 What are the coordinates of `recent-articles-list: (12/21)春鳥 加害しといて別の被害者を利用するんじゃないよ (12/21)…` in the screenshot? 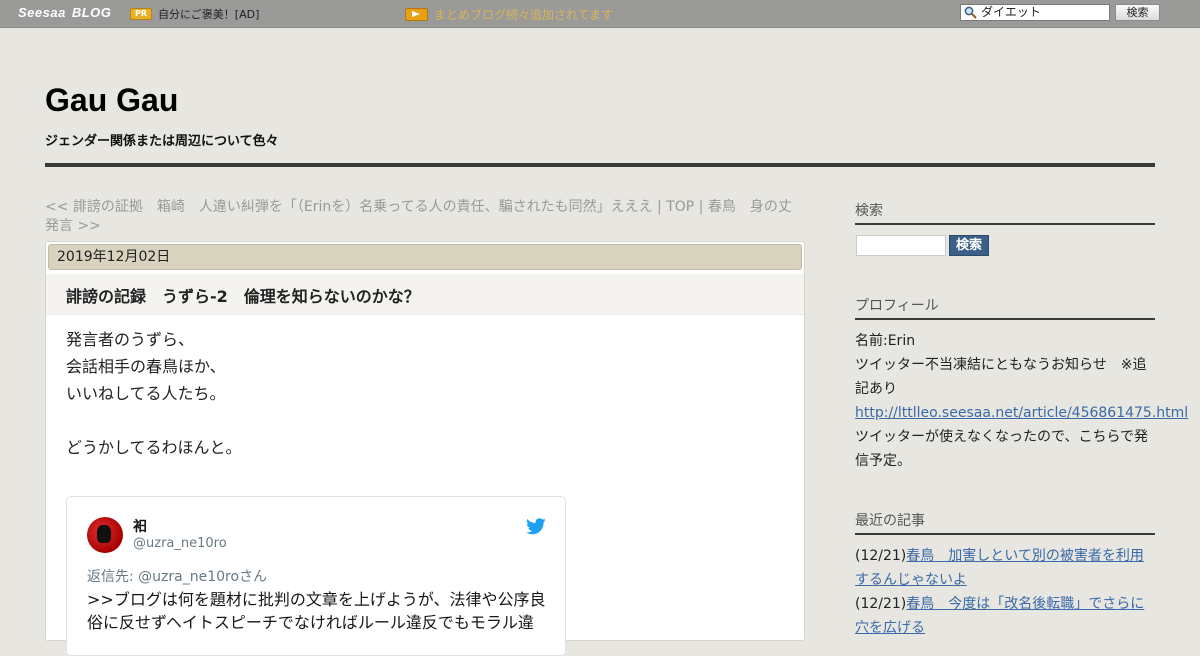 It's located at (1005, 592).